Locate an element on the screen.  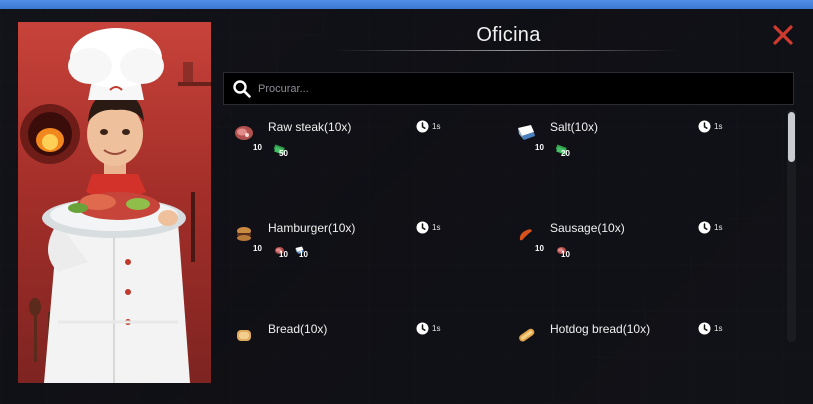
scrollbar-thumb is located at coordinates (791, 137).